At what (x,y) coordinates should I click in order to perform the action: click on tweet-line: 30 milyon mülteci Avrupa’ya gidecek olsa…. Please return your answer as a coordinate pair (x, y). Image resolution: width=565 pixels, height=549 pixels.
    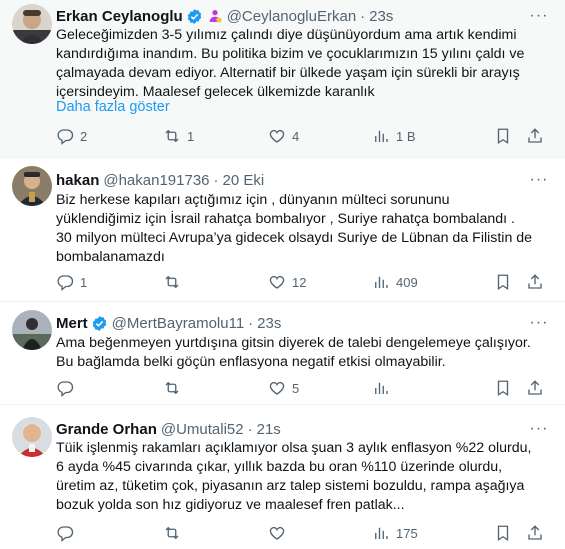
    Looking at the image, I should click on (294, 238).